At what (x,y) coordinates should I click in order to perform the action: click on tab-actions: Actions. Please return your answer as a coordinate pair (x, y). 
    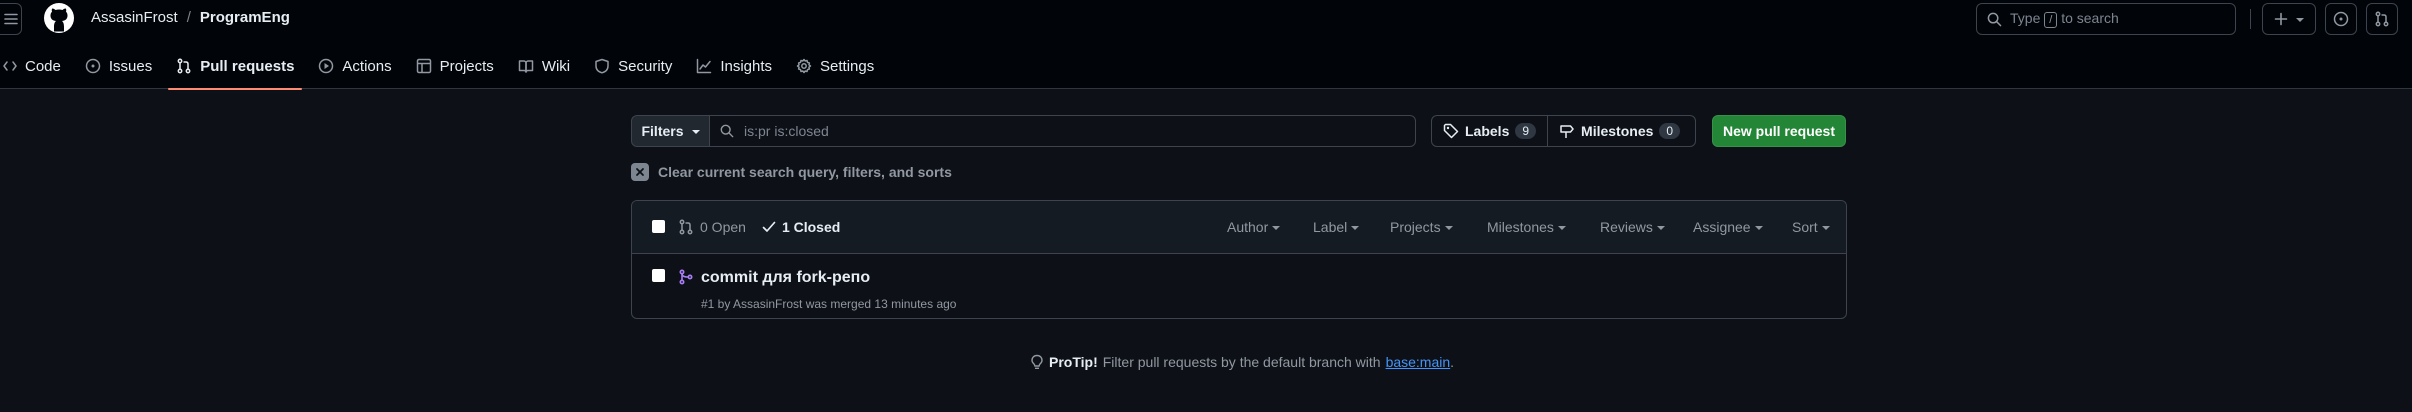
    Looking at the image, I should click on (354, 66).